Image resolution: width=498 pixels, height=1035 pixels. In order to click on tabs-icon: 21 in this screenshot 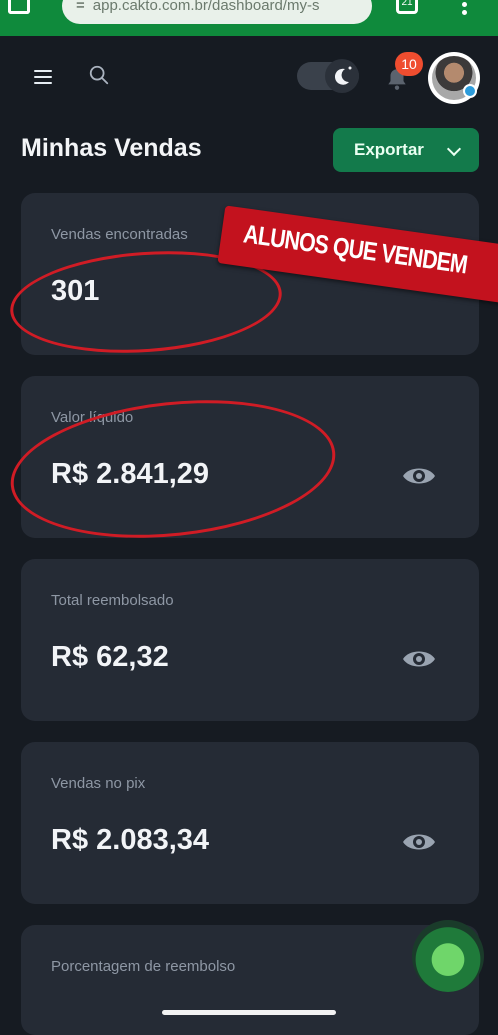, I will do `click(407, 7)`.